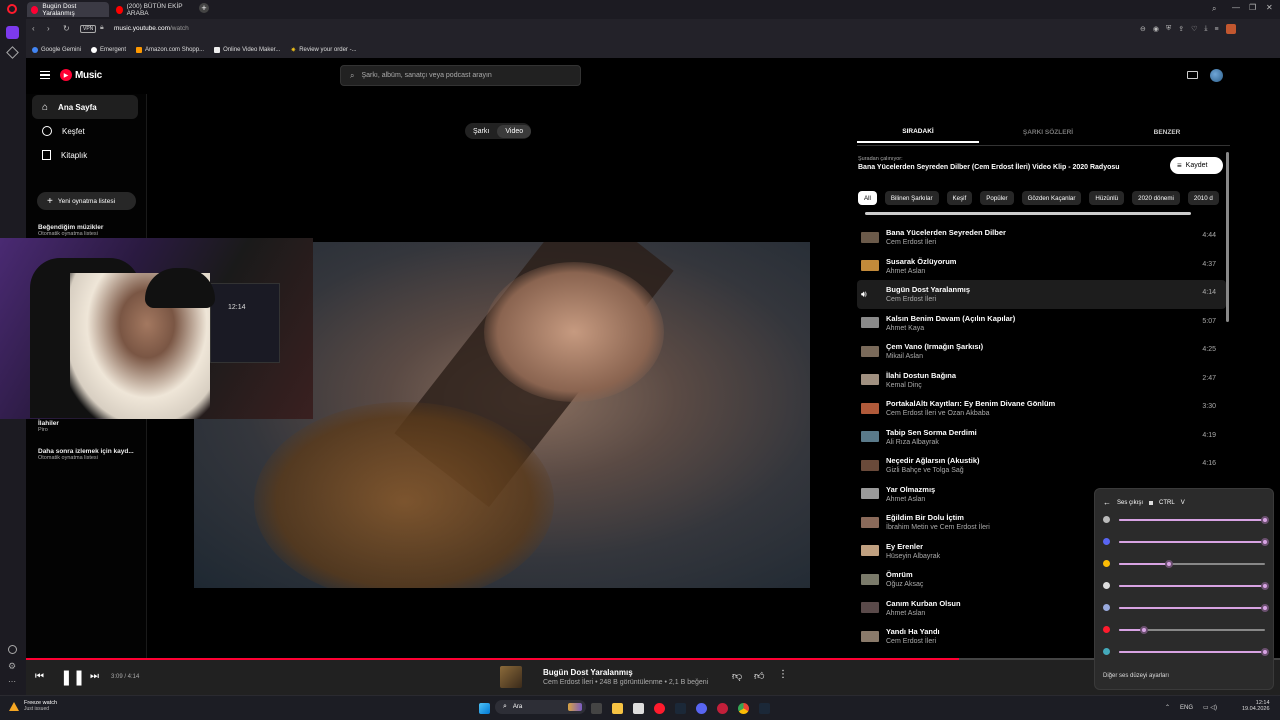 The image size is (1280, 720). What do you see at coordinates (1167, 707) in the screenshot?
I see `tray-overflow-icon: ⌃` at bounding box center [1167, 707].